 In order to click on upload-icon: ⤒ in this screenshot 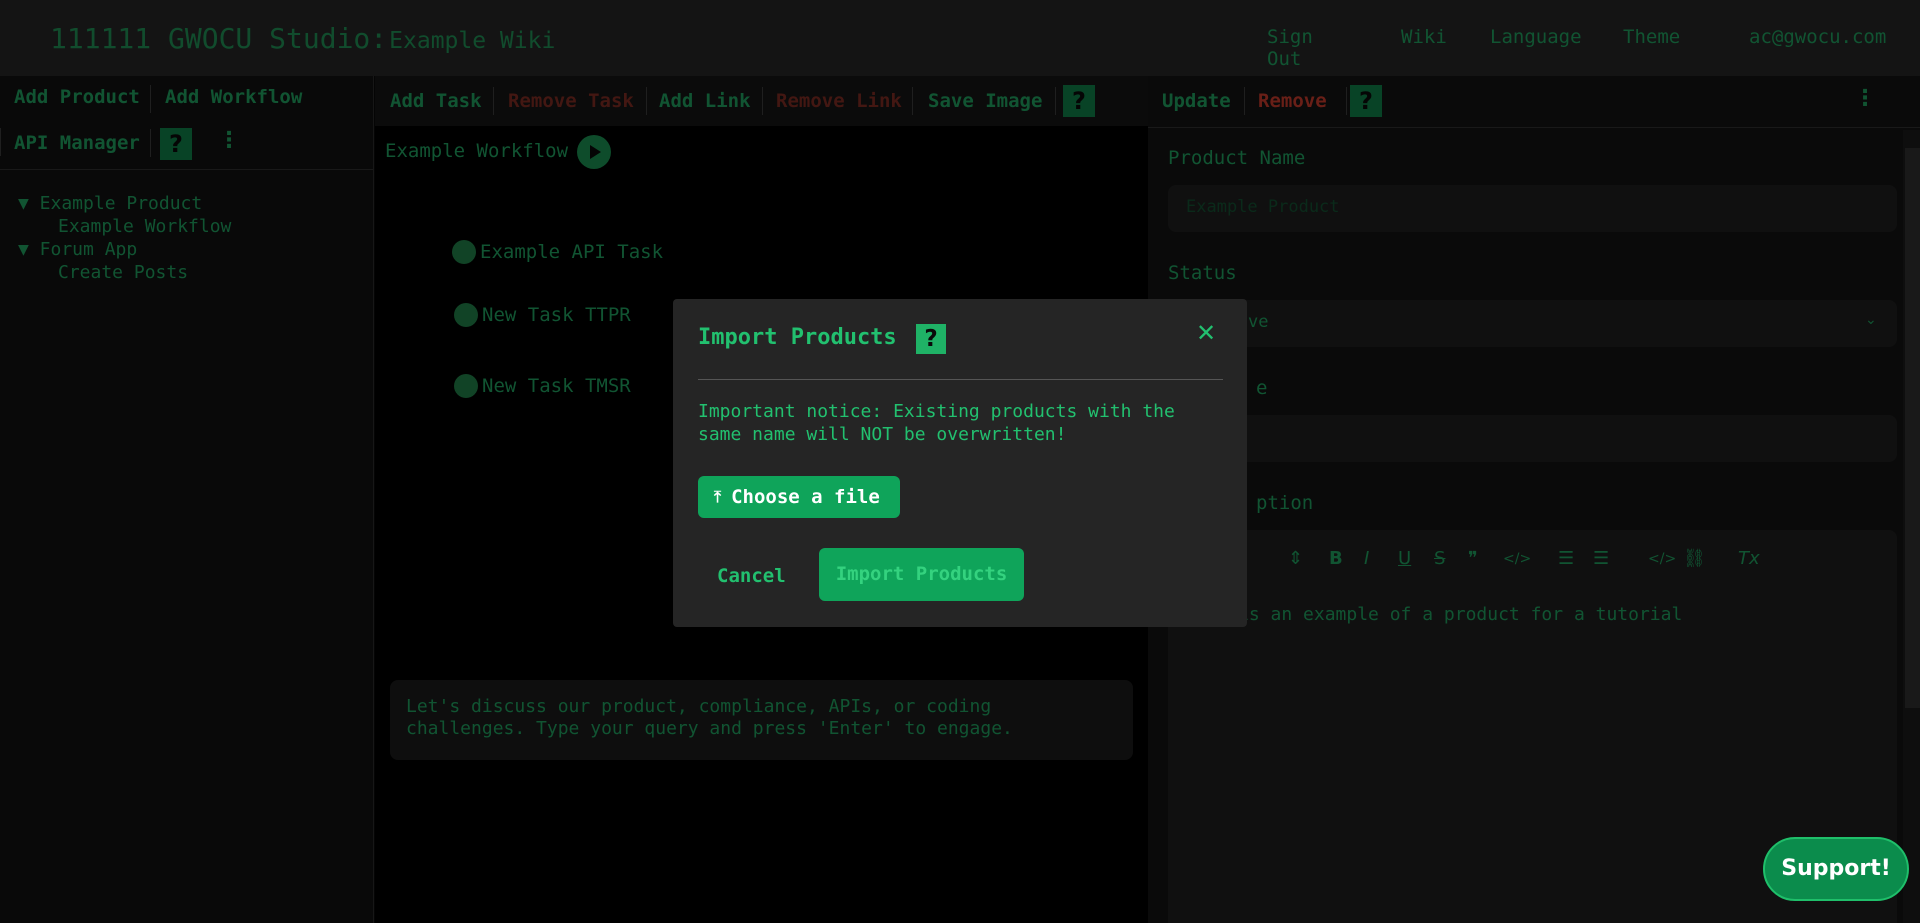, I will do `click(718, 496)`.